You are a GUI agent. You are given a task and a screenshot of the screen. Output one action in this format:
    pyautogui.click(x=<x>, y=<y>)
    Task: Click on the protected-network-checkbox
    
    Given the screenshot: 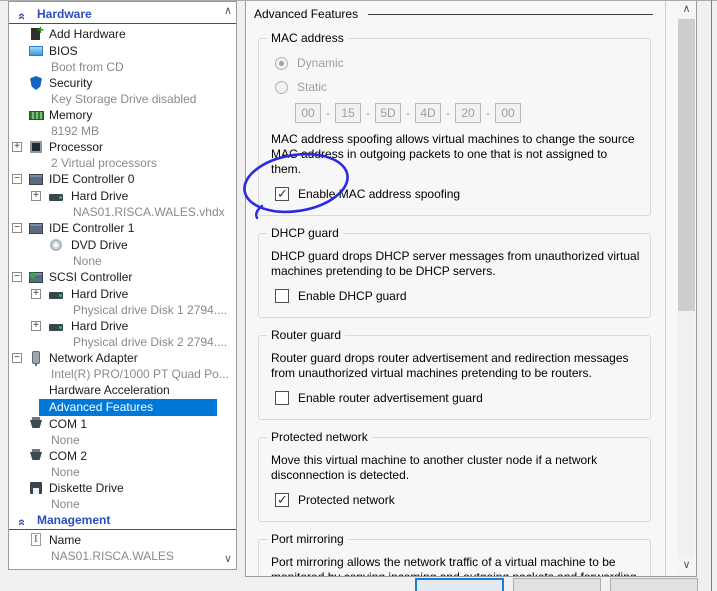 What is the action you would take?
    pyautogui.click(x=282, y=499)
    